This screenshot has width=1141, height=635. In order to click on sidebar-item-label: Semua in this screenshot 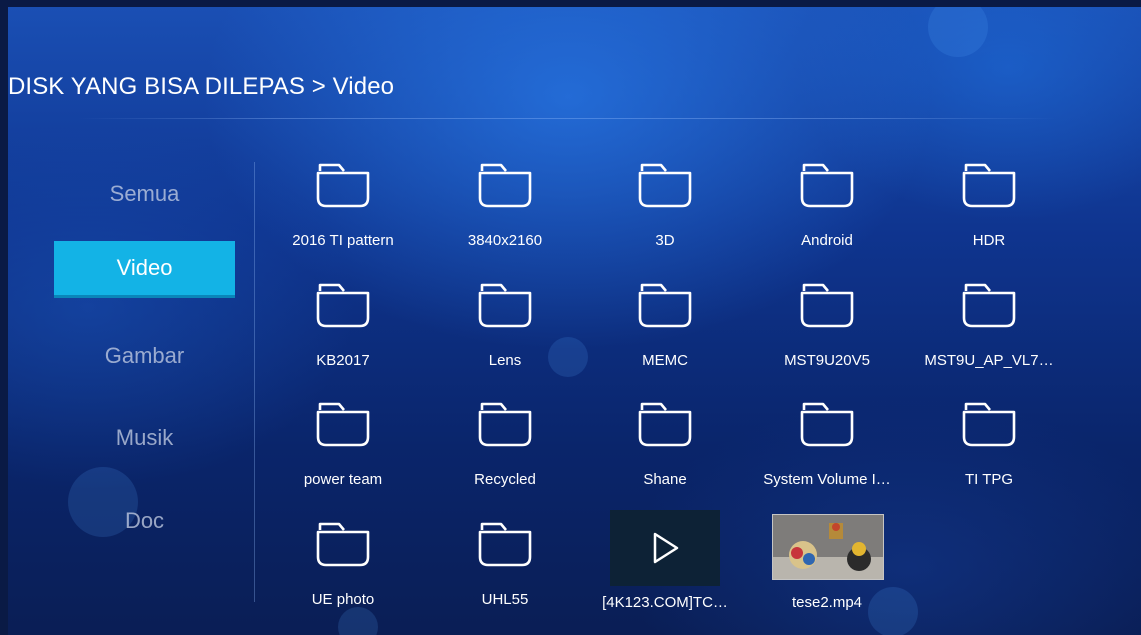, I will do `click(144, 193)`.